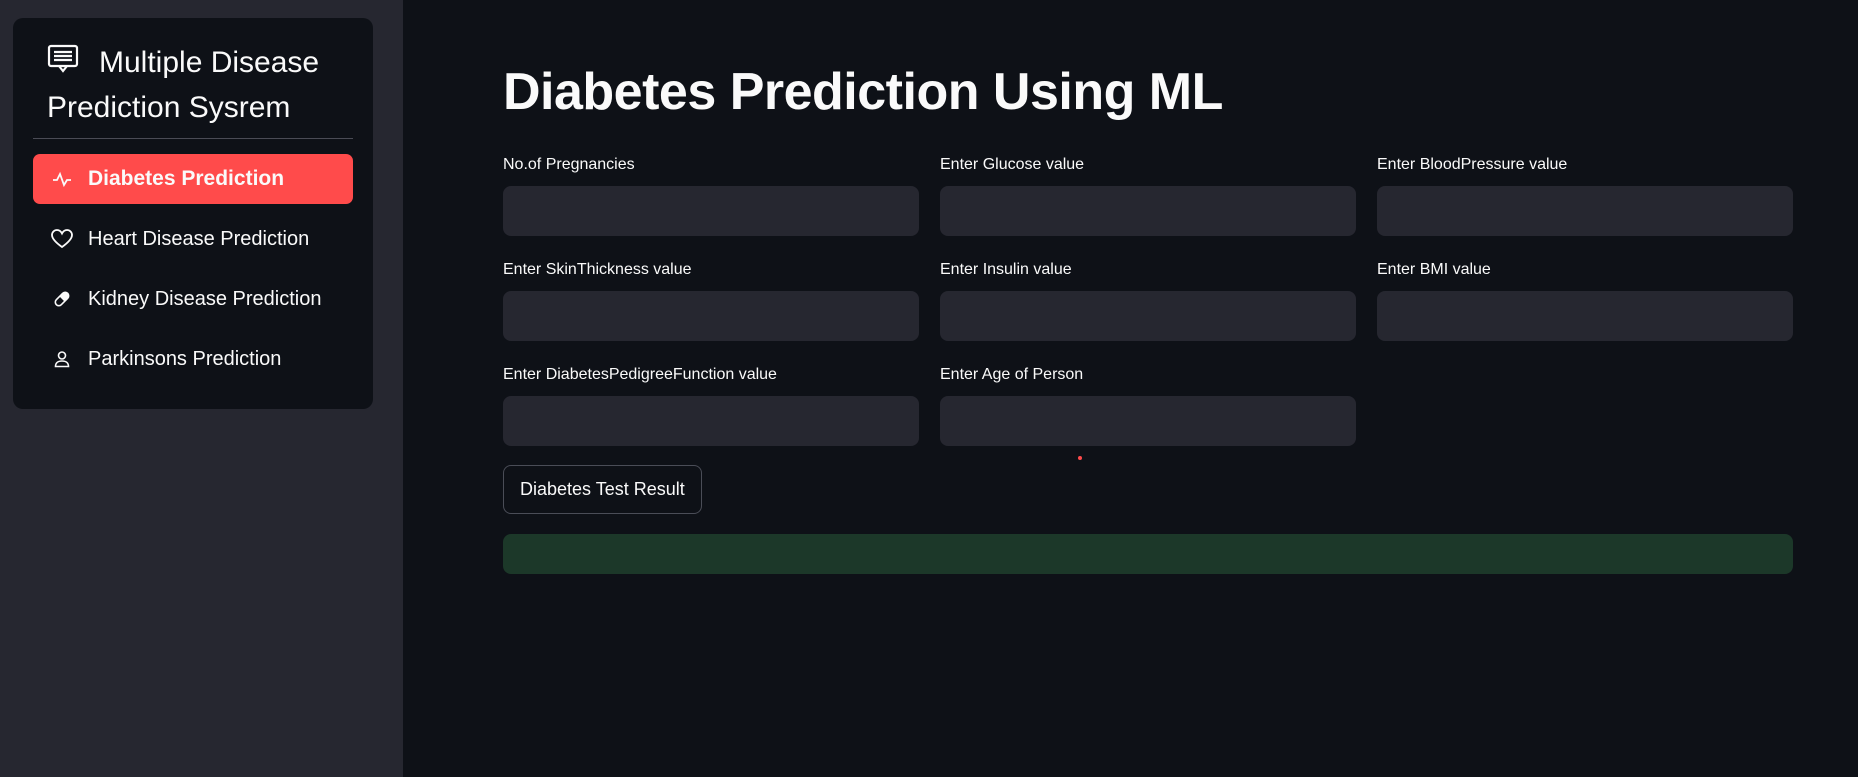 The height and width of the screenshot is (777, 1858). I want to click on menu-item-diabetes: Diabetes Prediction, so click(193, 179).